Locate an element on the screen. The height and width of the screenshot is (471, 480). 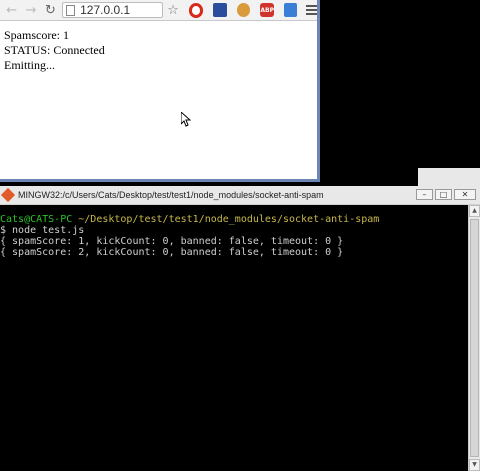
lock-icon is located at coordinates (291, 10).